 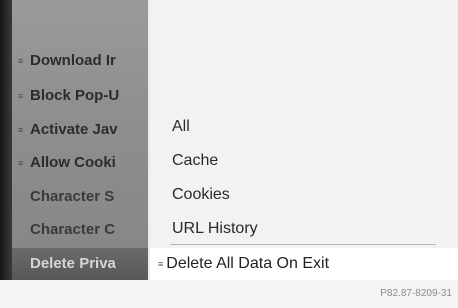 What do you see at coordinates (181, 127) in the screenshot?
I see `submenu-item-all: All` at bounding box center [181, 127].